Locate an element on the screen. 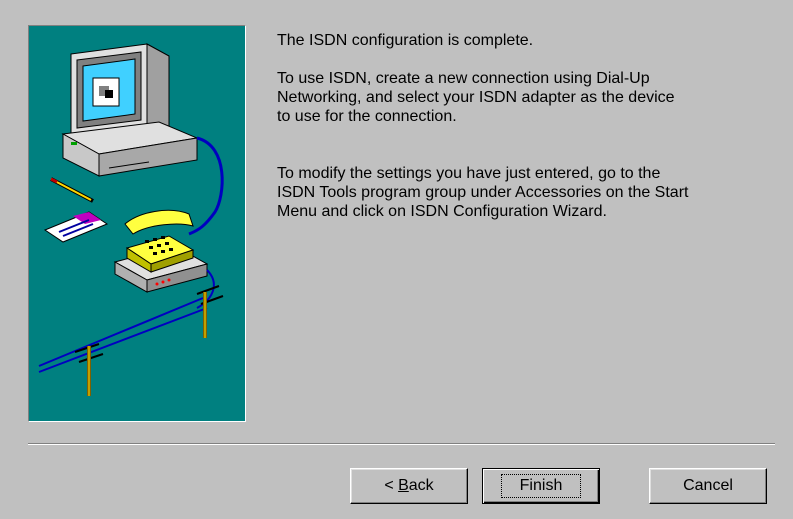 This screenshot has width=793, height=519. cancel-button: Cancel is located at coordinates (708, 486).